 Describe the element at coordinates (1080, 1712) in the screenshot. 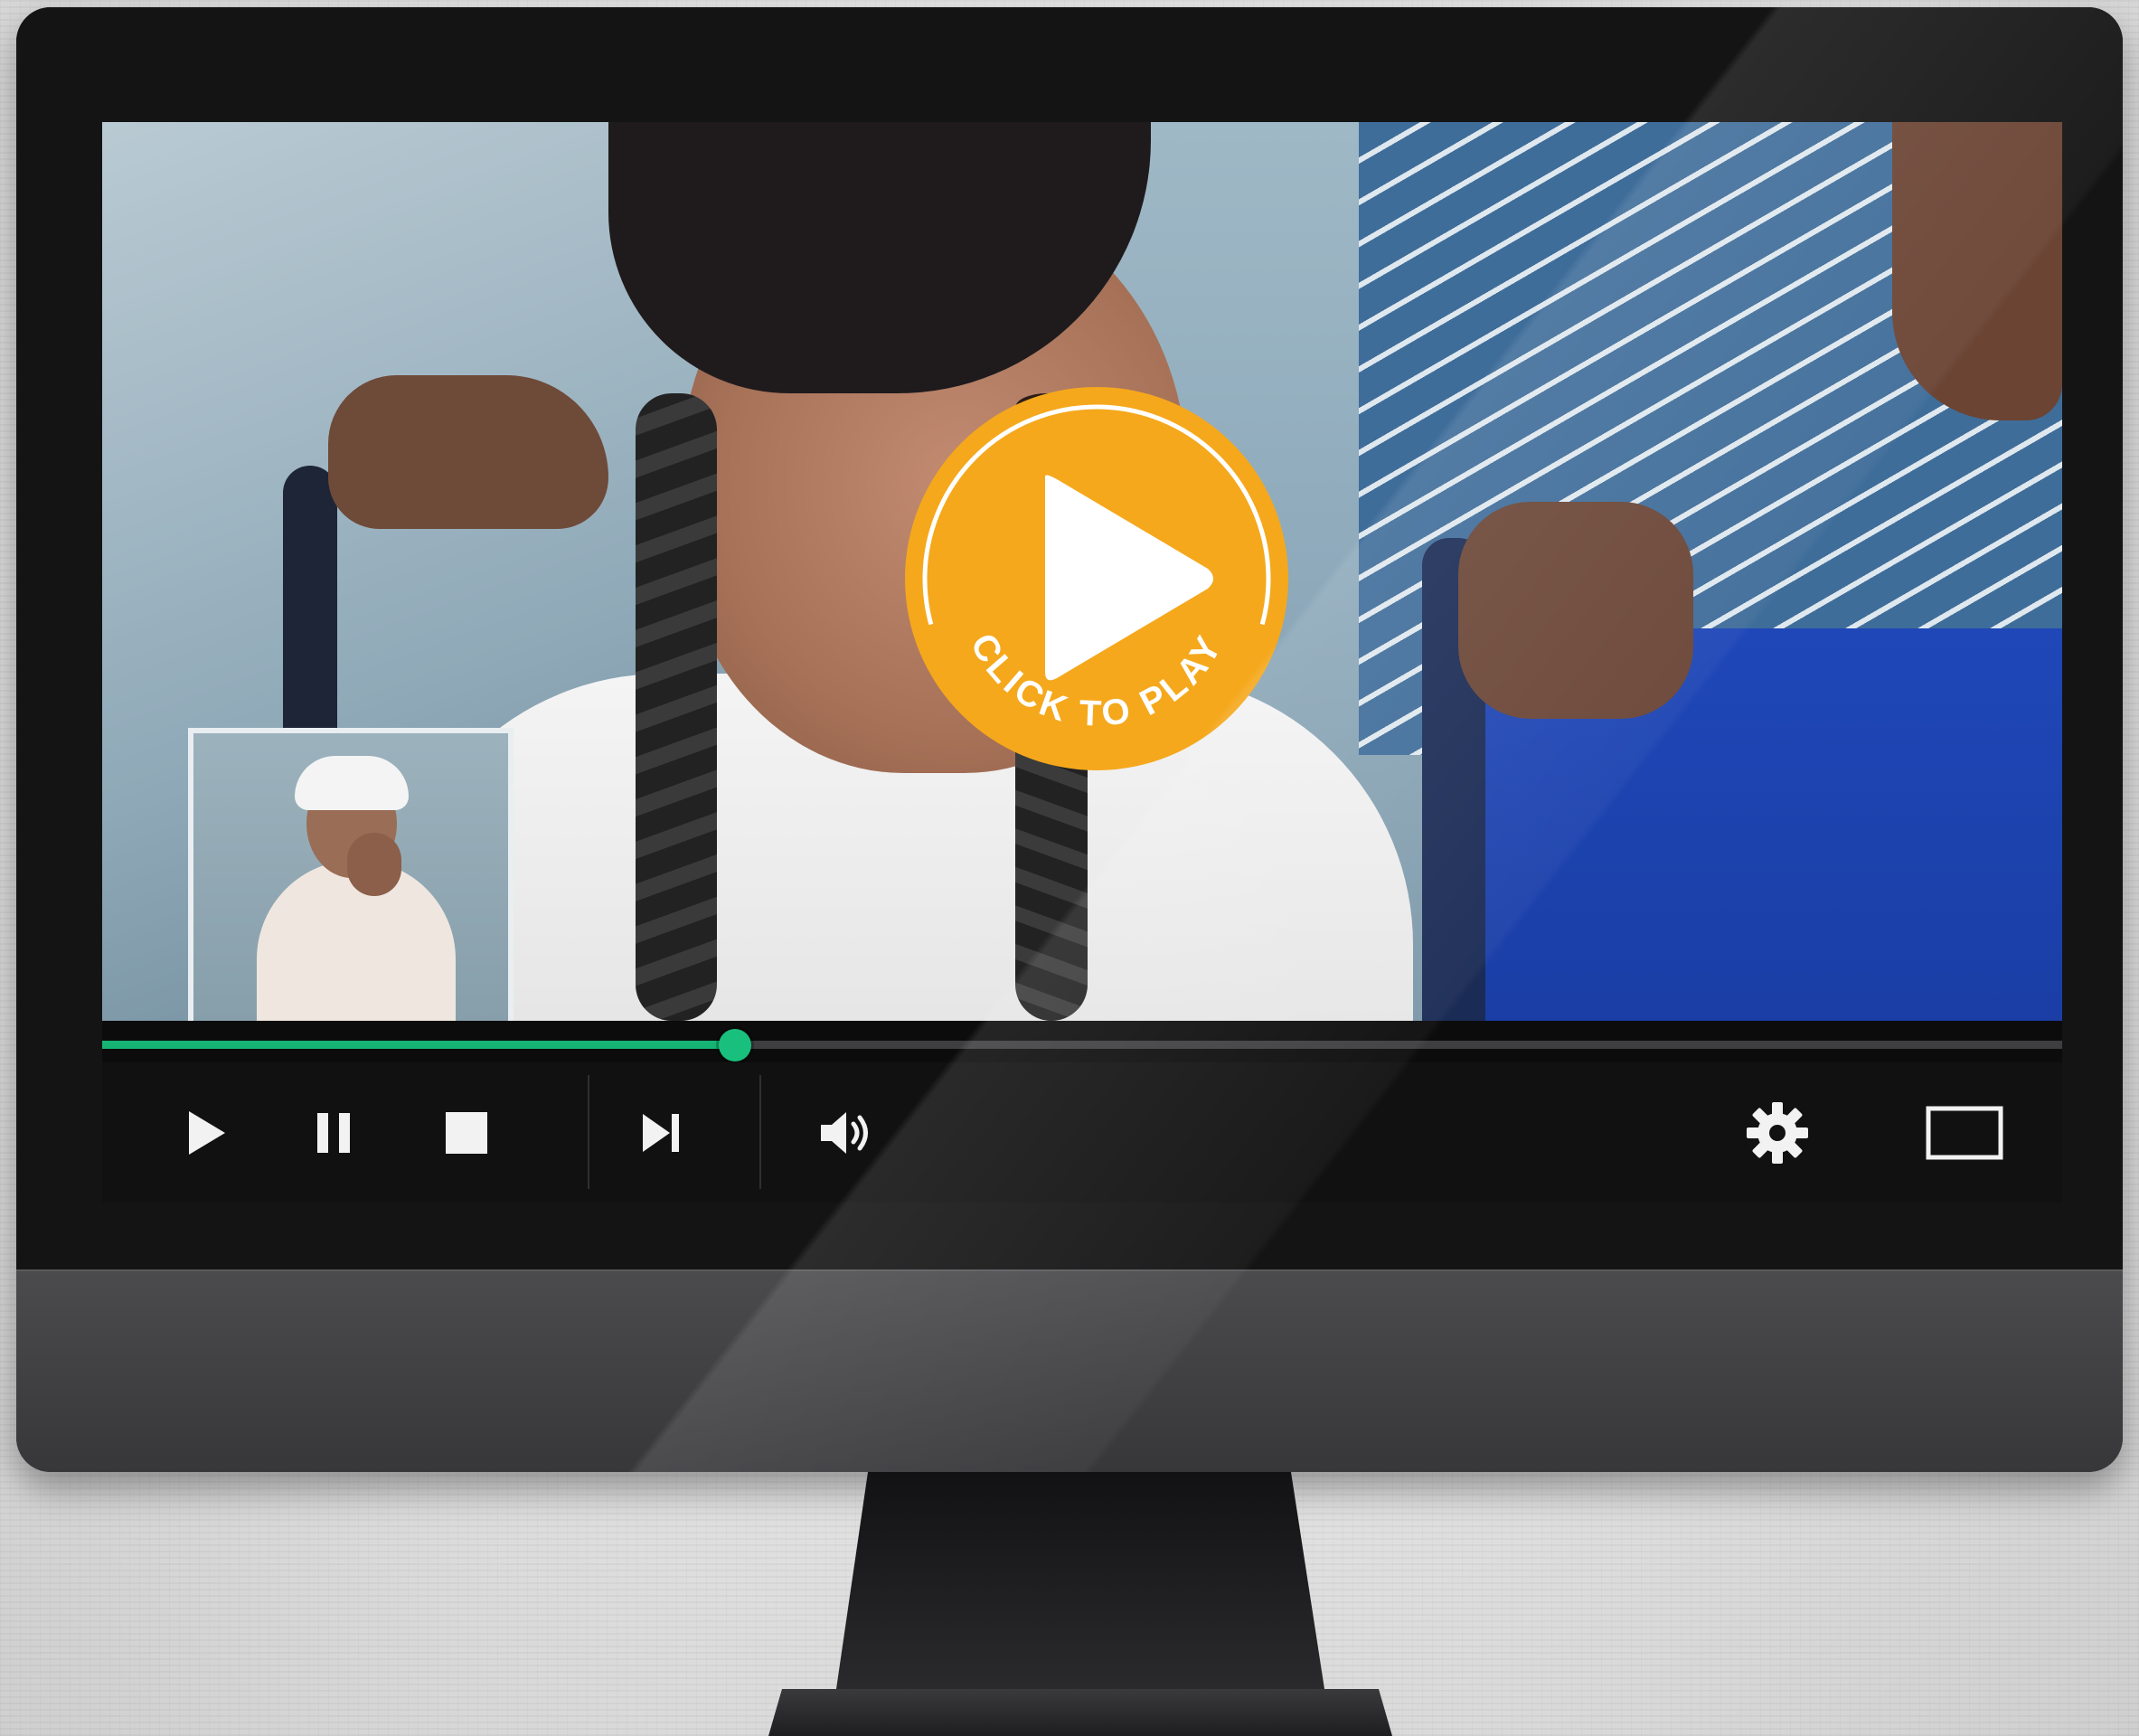

I see `stand-base` at that location.